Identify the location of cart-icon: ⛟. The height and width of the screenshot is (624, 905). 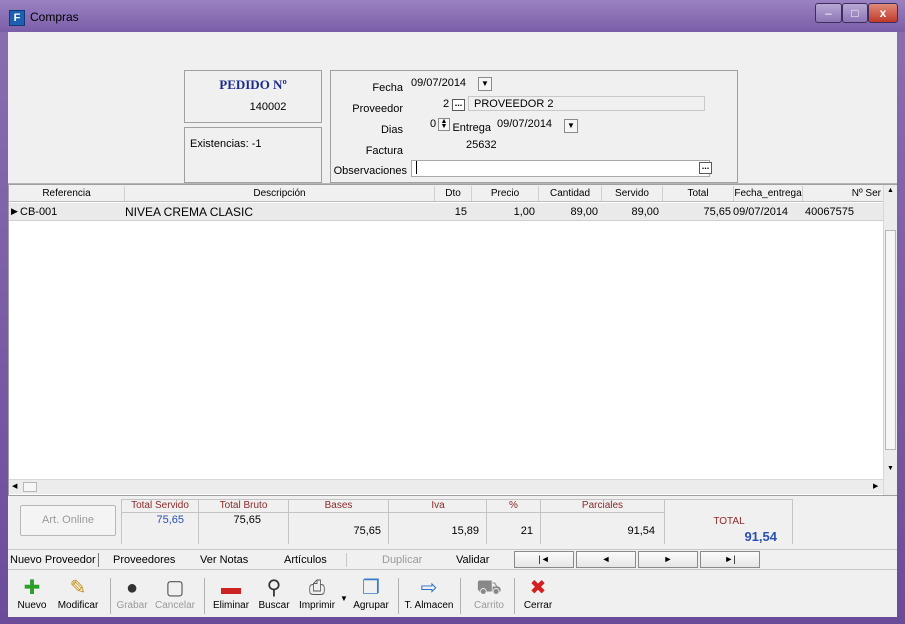
(489, 588).